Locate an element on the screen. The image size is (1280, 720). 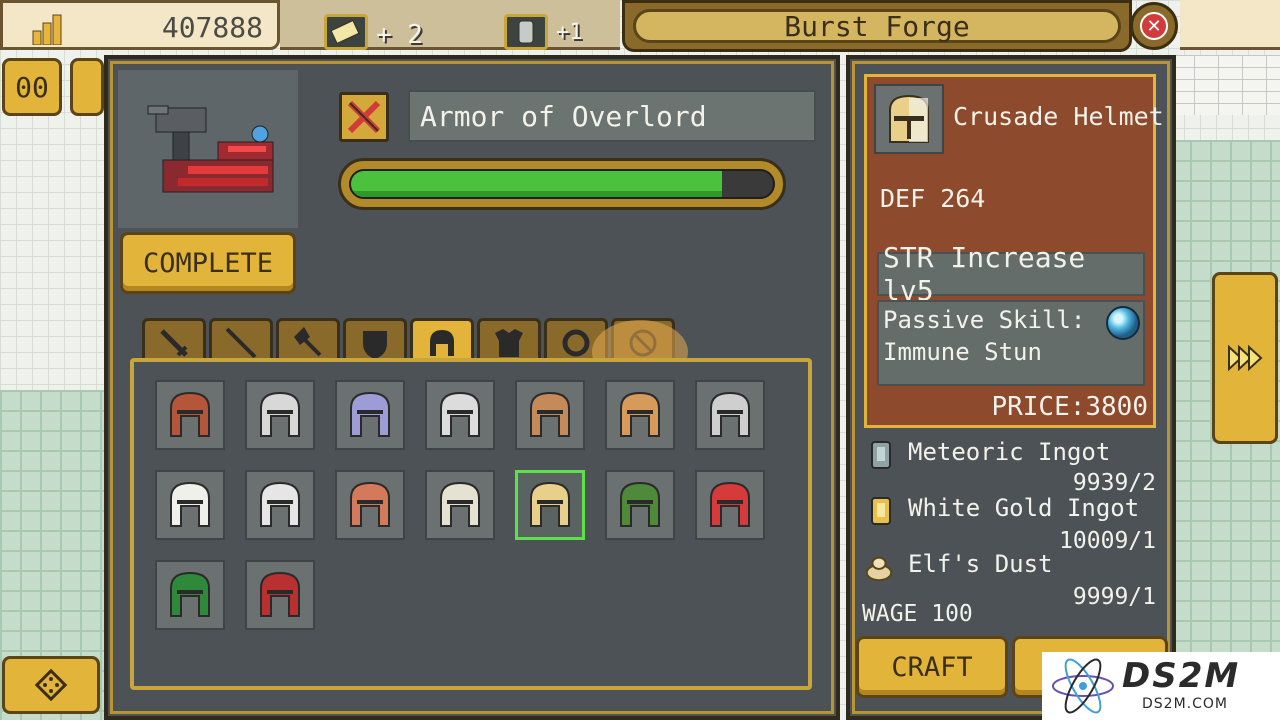
dust-bag-icon is located at coordinates (879, 567).